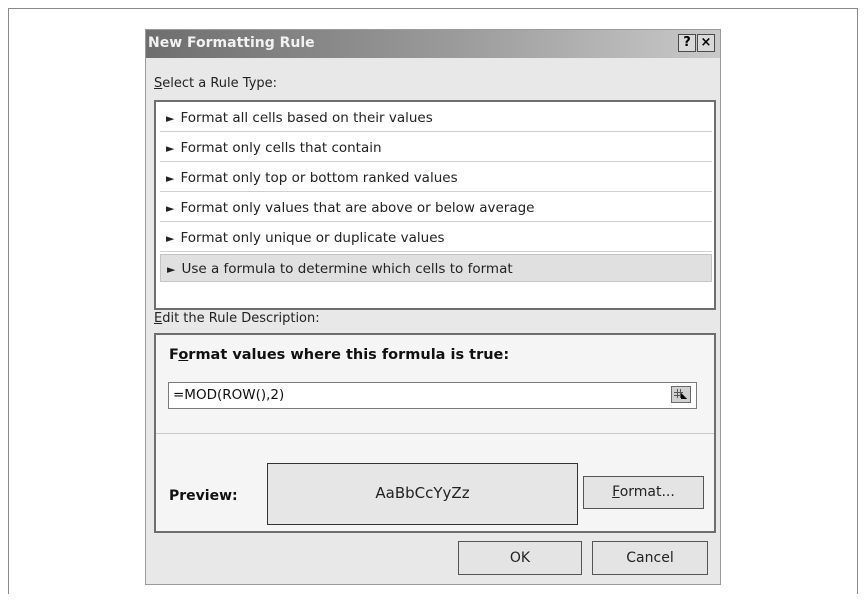 Image resolution: width=864 pixels, height=601 pixels. What do you see at coordinates (281, 148) in the screenshot?
I see `rule-type-item-label: Format only cells that contain` at bounding box center [281, 148].